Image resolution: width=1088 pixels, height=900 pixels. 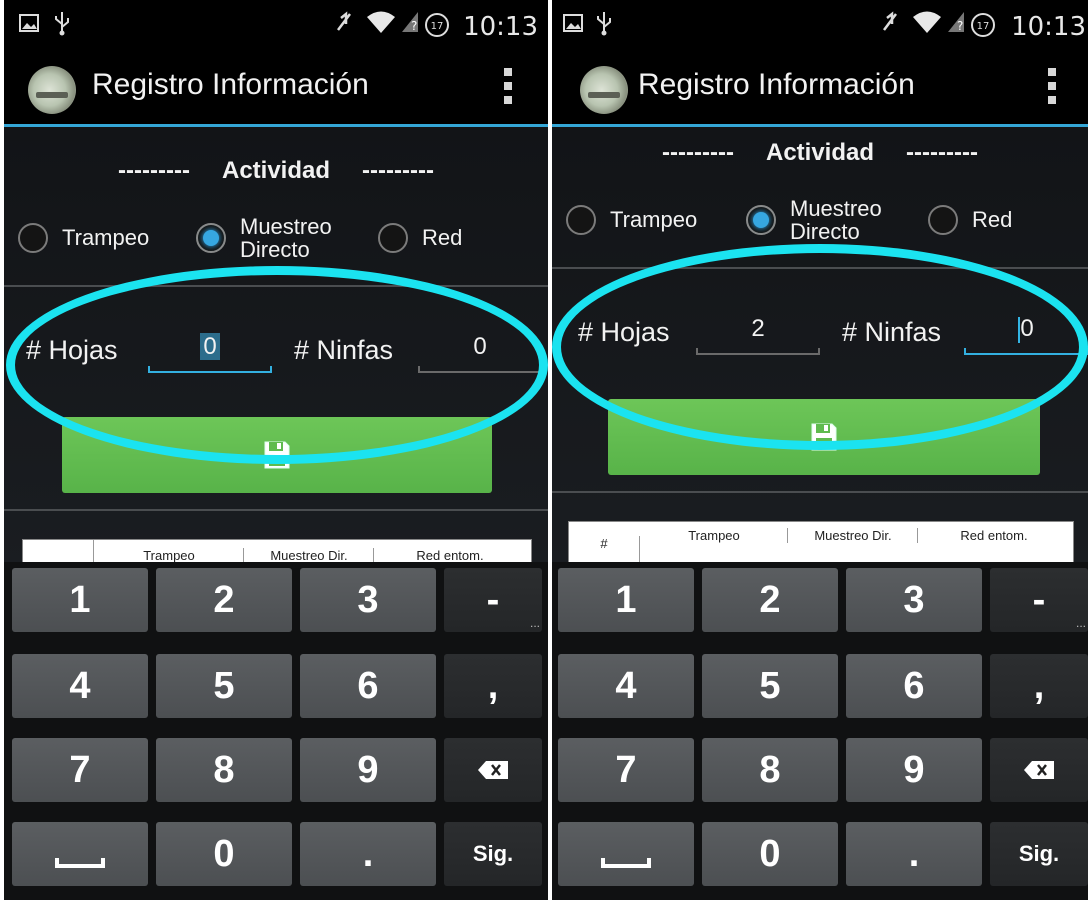 I want to click on gallery-notification-icon, so click(x=29, y=25).